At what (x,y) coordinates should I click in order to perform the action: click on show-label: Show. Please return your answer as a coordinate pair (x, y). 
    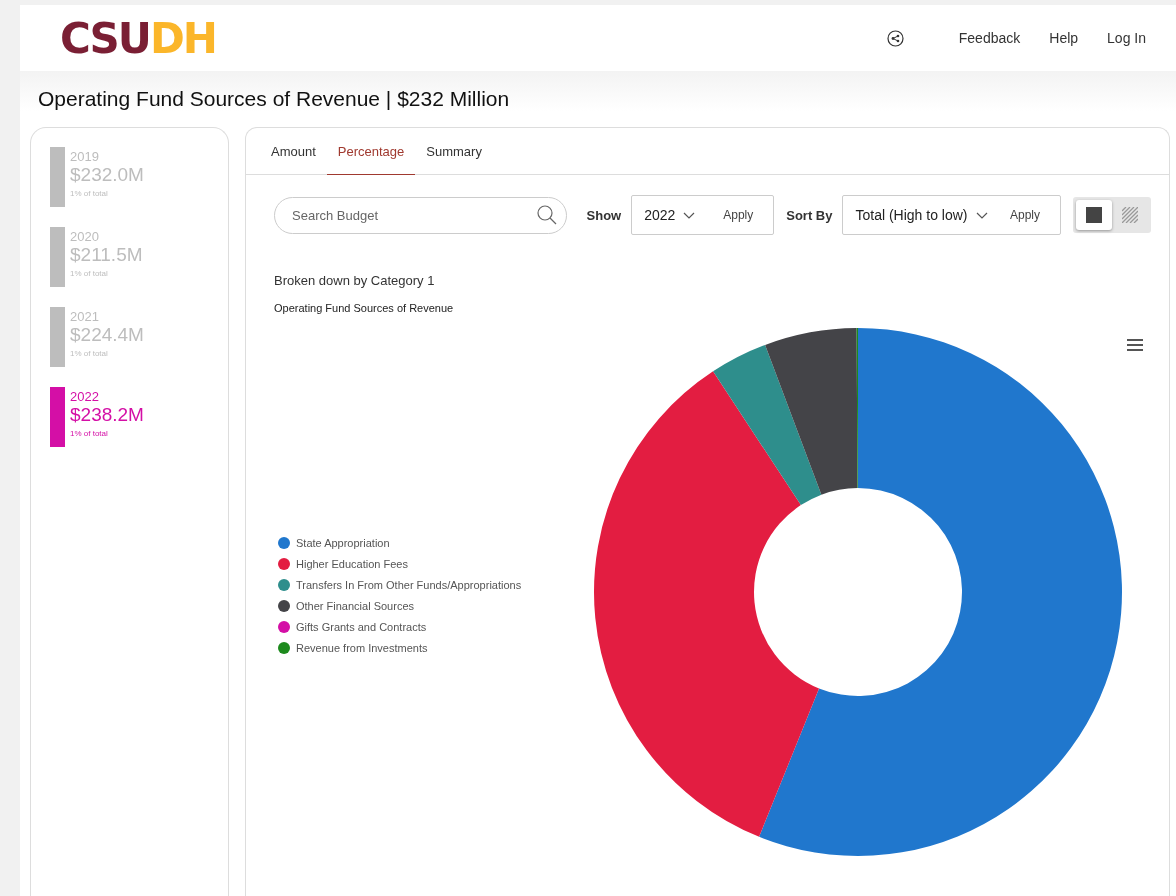
    Looking at the image, I should click on (604, 215).